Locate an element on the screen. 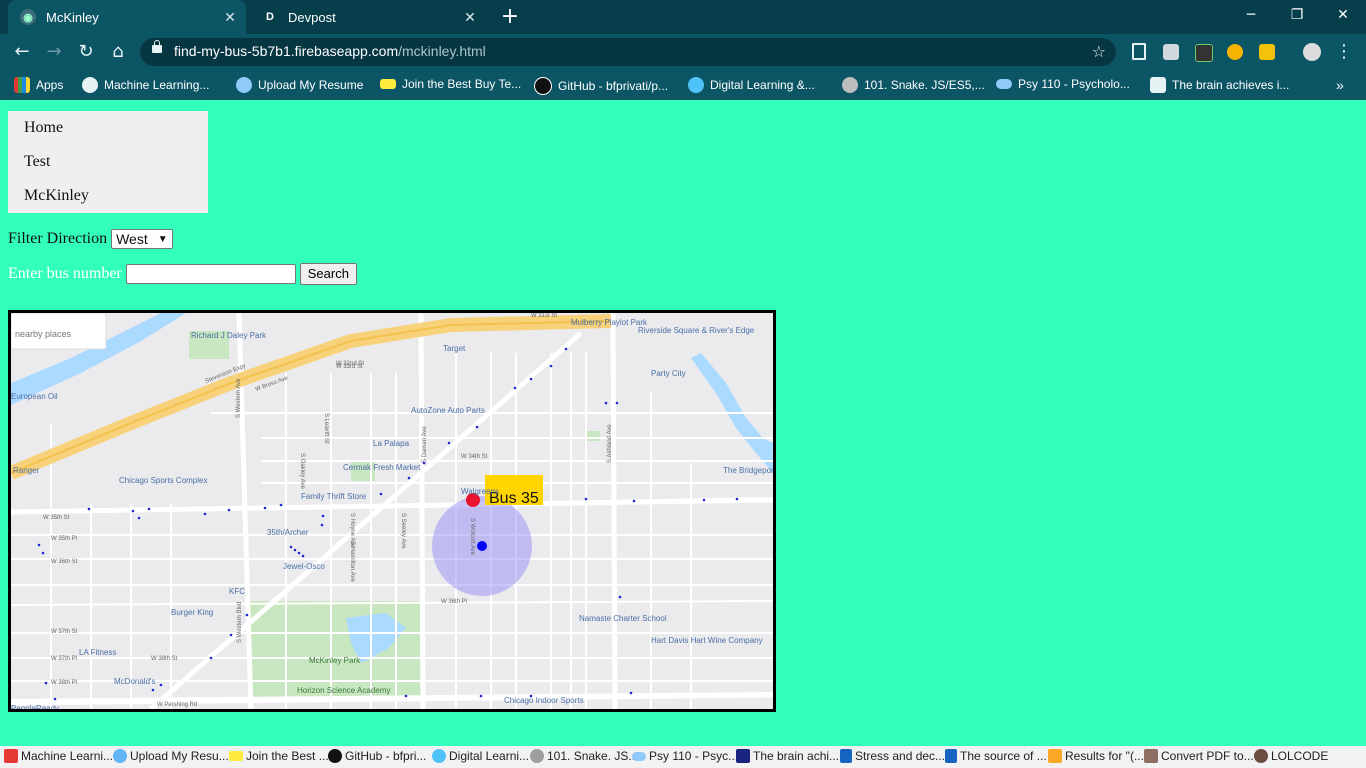 Image resolution: width=1366 pixels, height=768 pixels. place-label: Cermak Fresh Market is located at coordinates (382, 467).